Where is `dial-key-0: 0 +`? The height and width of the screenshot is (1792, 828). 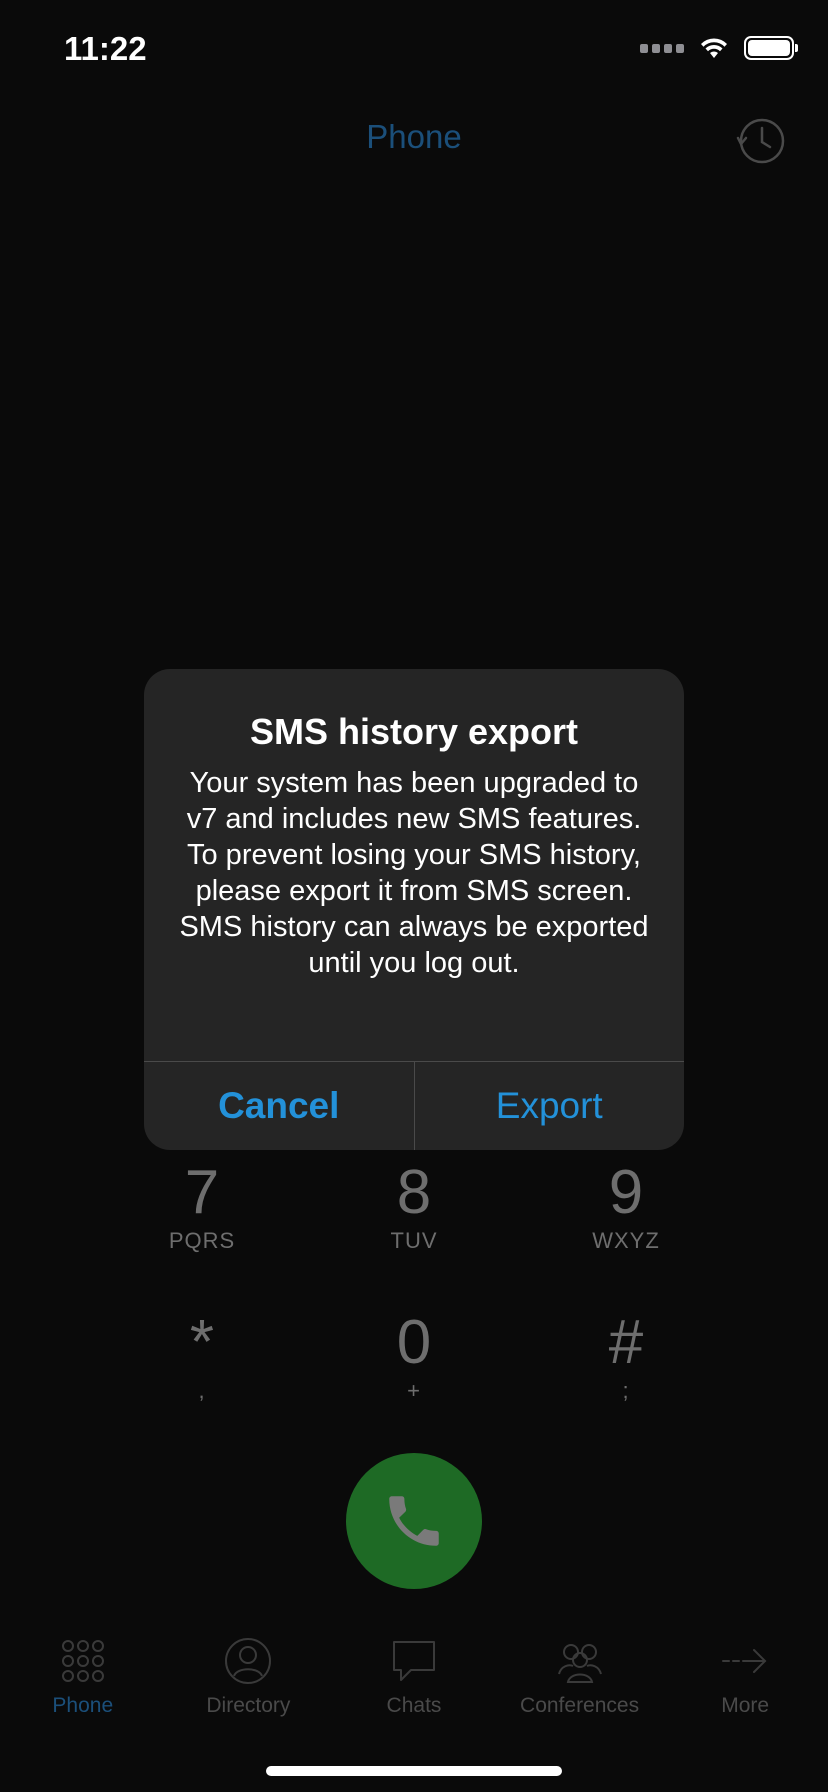 dial-key-0: 0 + is located at coordinates (414, 1357).